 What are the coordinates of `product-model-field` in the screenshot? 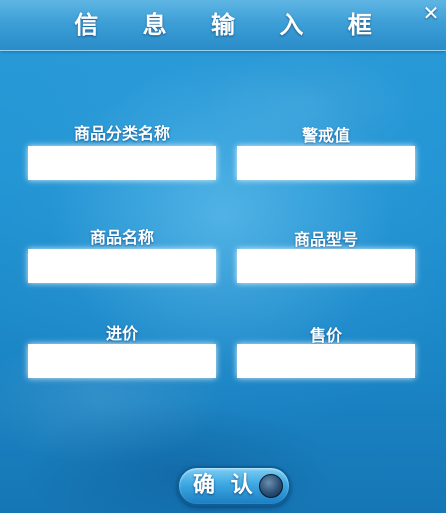 It's located at (326, 266).